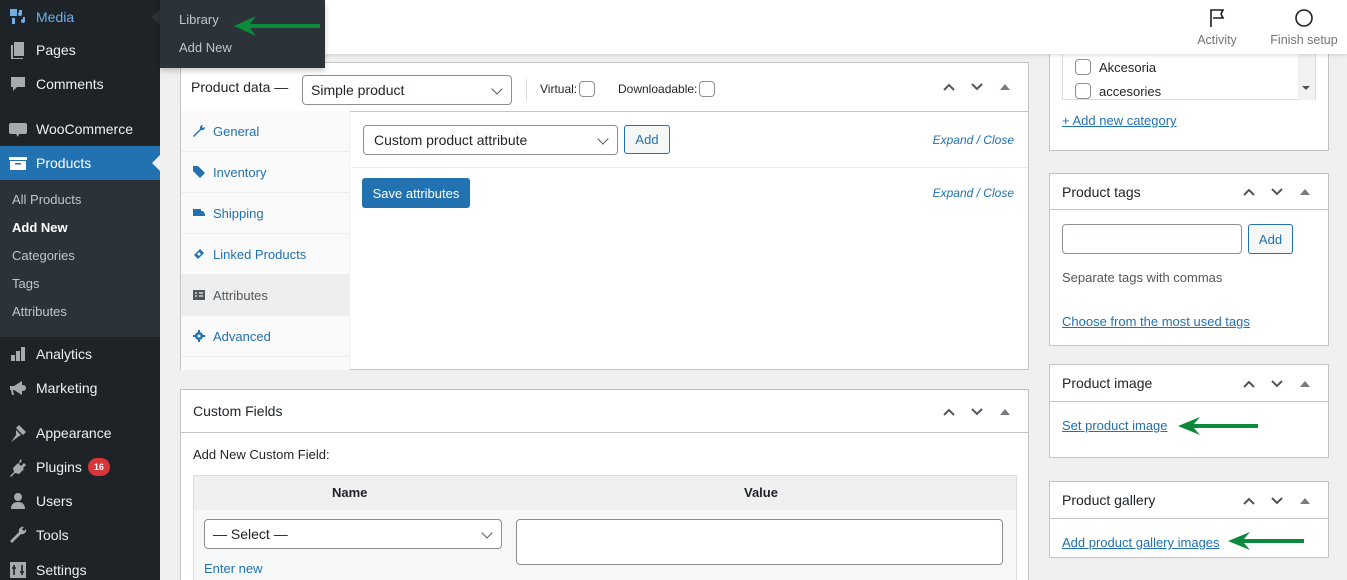  What do you see at coordinates (759, 542) in the screenshot?
I see `custom-field-value-textarea` at bounding box center [759, 542].